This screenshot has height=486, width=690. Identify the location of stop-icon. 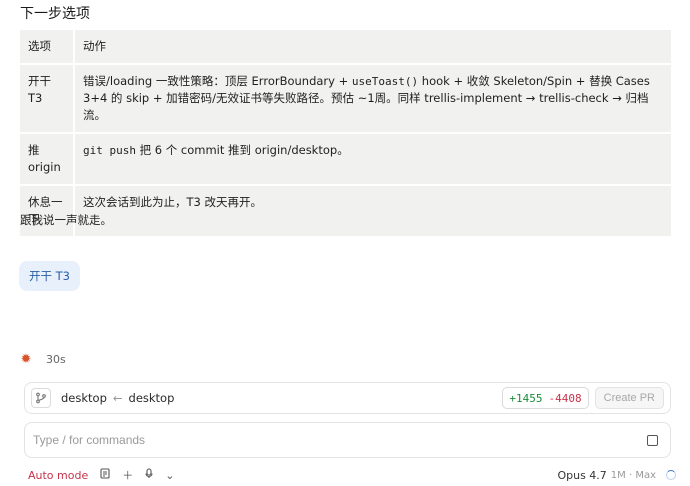
(652, 440).